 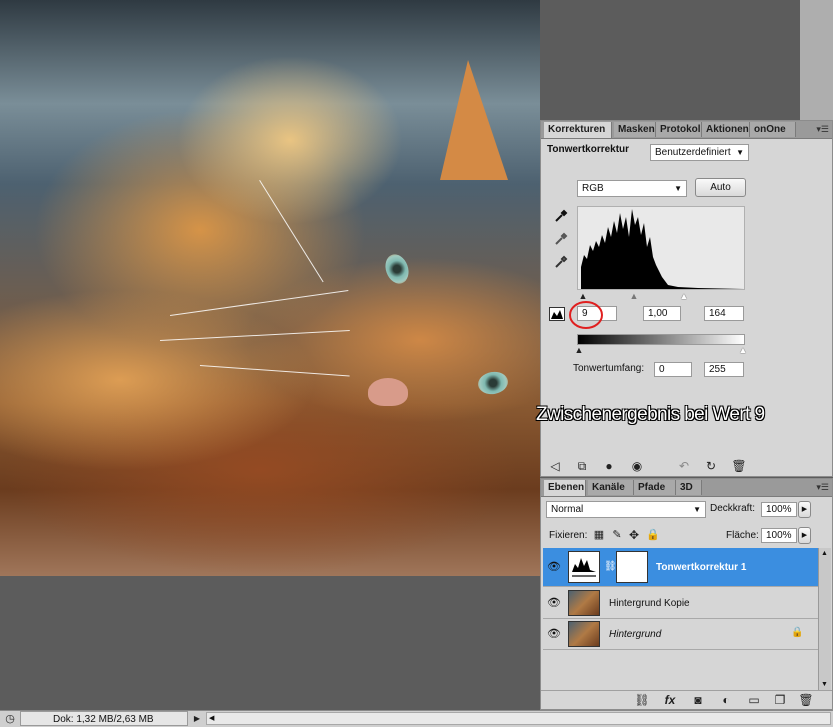 I want to click on layers-scrollbar: ▲ ▼, so click(x=824, y=619).